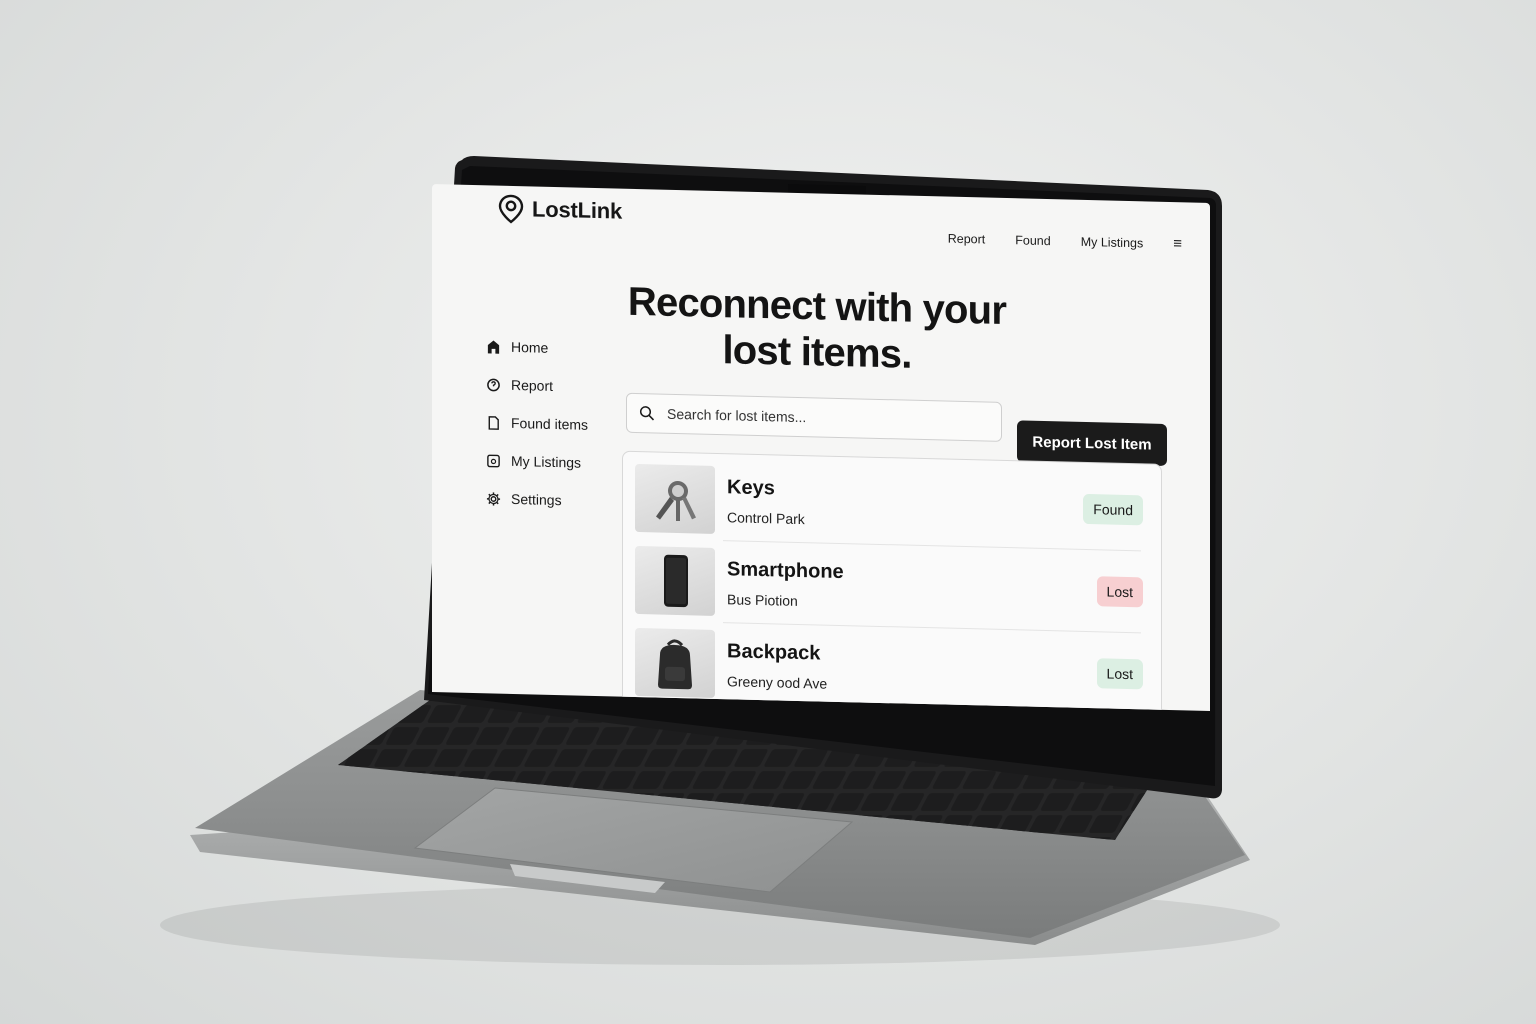 This screenshot has height=1024, width=1536. What do you see at coordinates (785, 570) in the screenshot?
I see `listing-title: Smartphone` at bounding box center [785, 570].